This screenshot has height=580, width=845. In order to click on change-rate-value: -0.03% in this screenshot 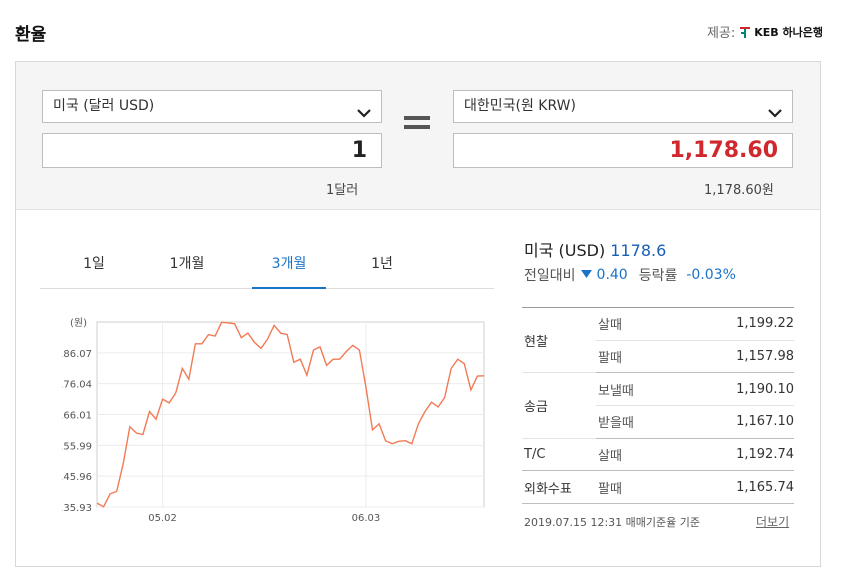, I will do `click(711, 275)`.